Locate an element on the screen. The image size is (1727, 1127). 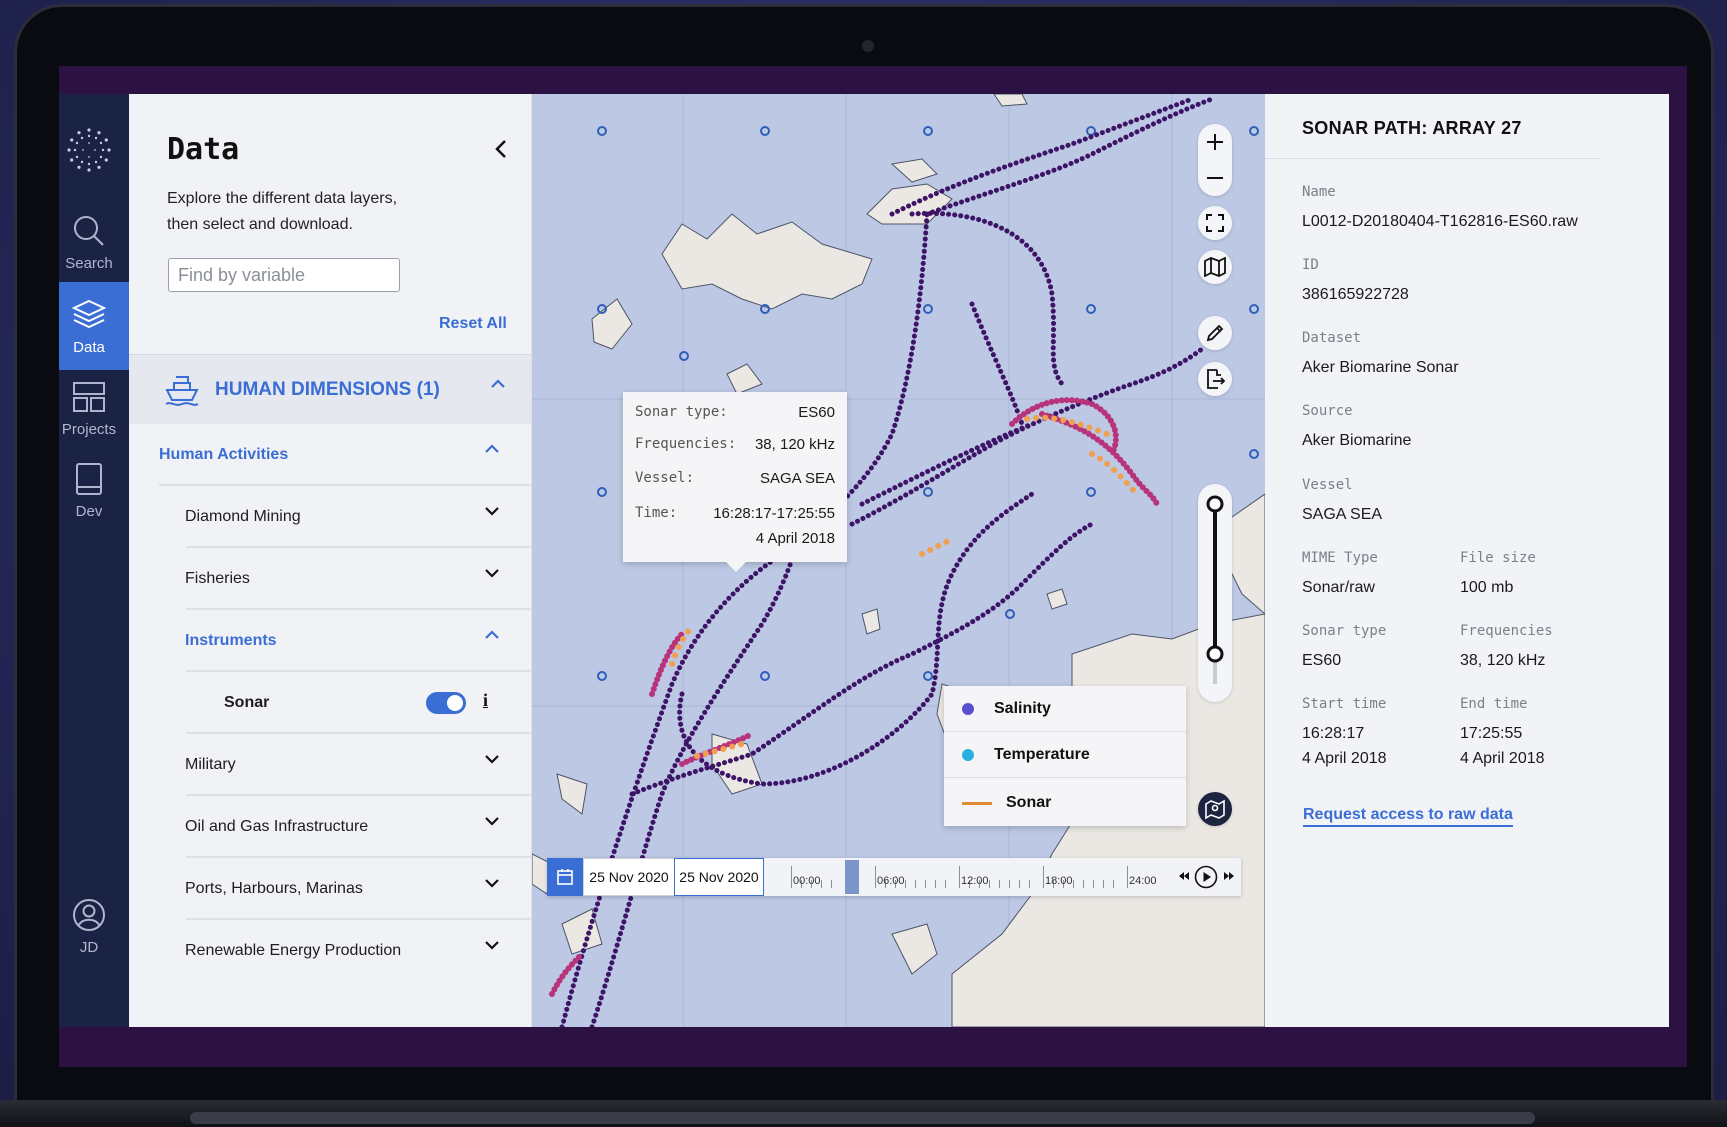
field-label: Dataset is located at coordinates (1332, 338).